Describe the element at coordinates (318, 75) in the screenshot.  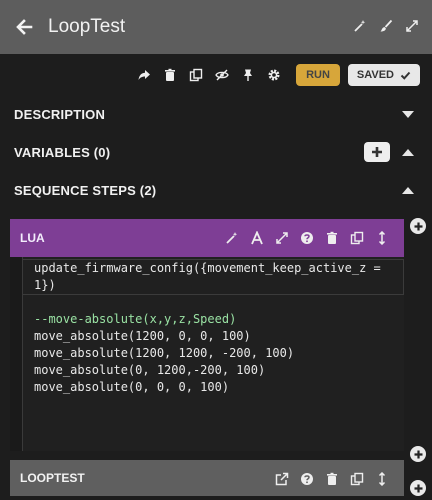
I see `run-button: RUN` at that location.